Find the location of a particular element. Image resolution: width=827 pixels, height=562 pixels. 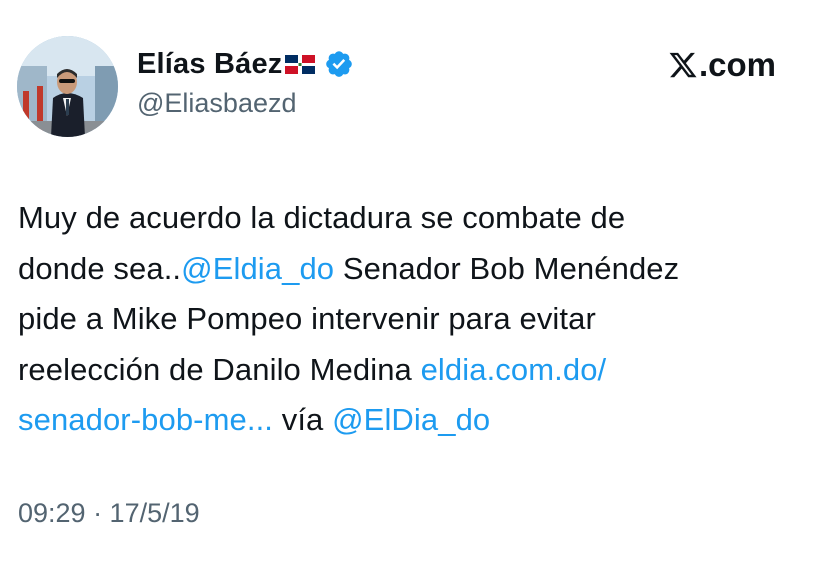

author-display-name: Elías Báez is located at coordinates (209, 64).